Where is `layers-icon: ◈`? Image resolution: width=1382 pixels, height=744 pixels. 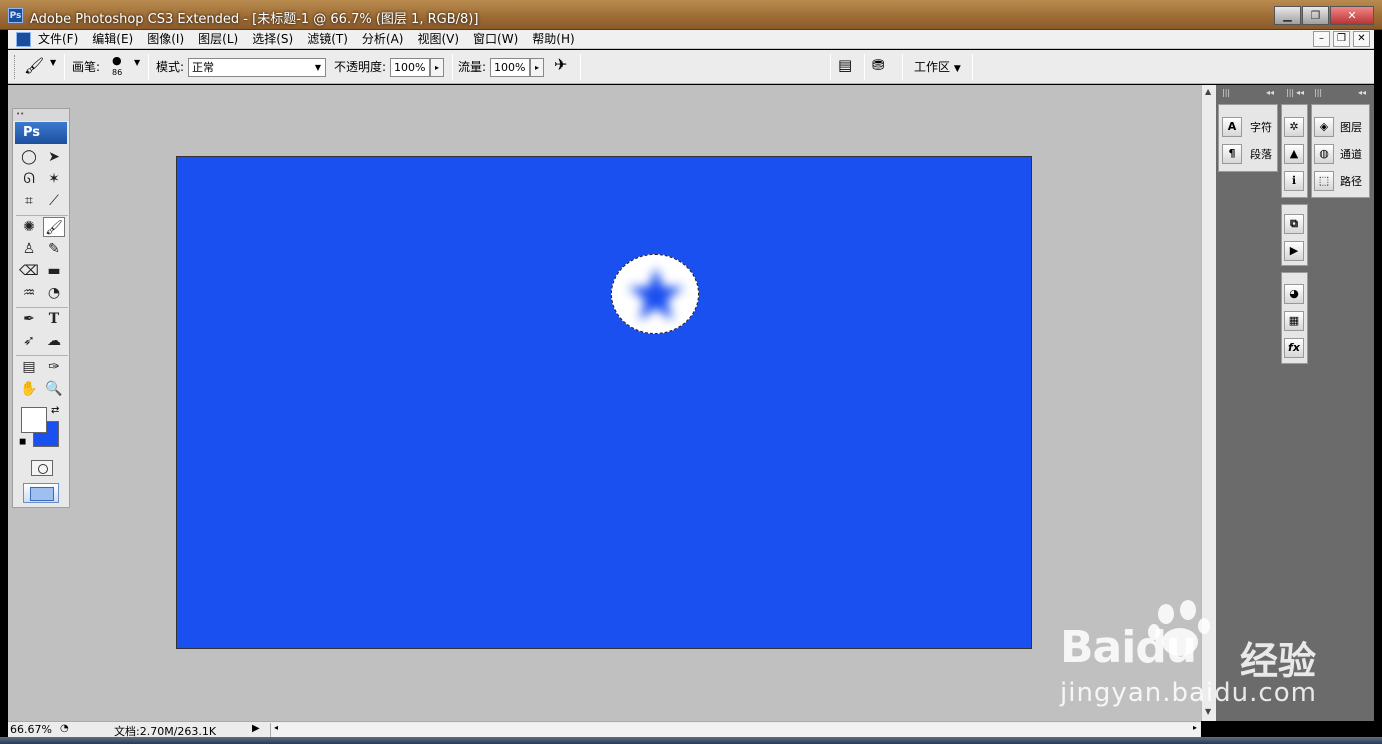 layers-icon: ◈ is located at coordinates (1324, 127).